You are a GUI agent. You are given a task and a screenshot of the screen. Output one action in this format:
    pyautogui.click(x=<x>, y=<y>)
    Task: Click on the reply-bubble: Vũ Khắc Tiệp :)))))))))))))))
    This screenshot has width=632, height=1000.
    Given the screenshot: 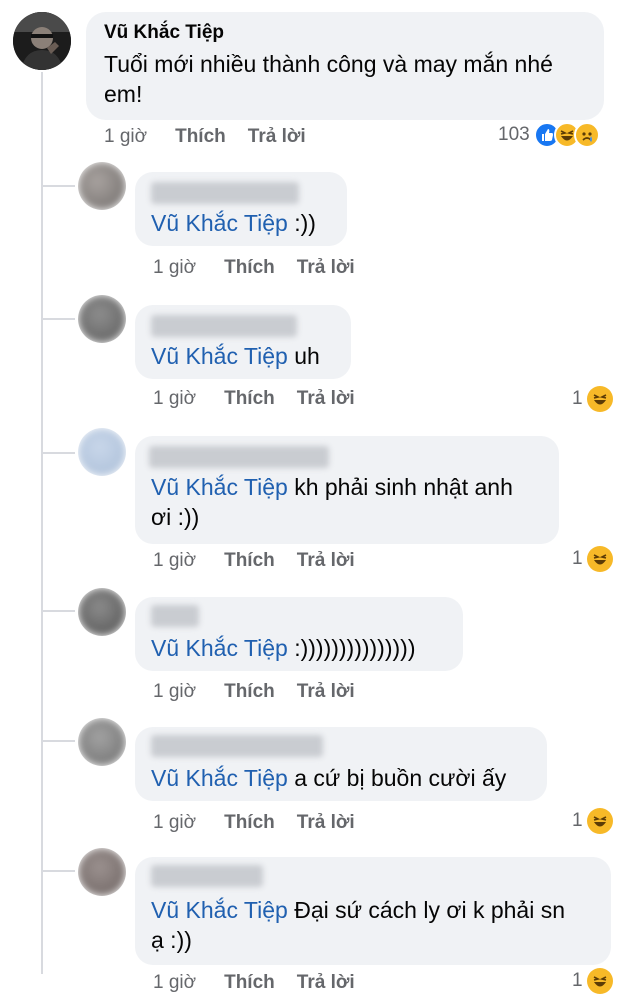 What is the action you would take?
    pyautogui.click(x=299, y=634)
    